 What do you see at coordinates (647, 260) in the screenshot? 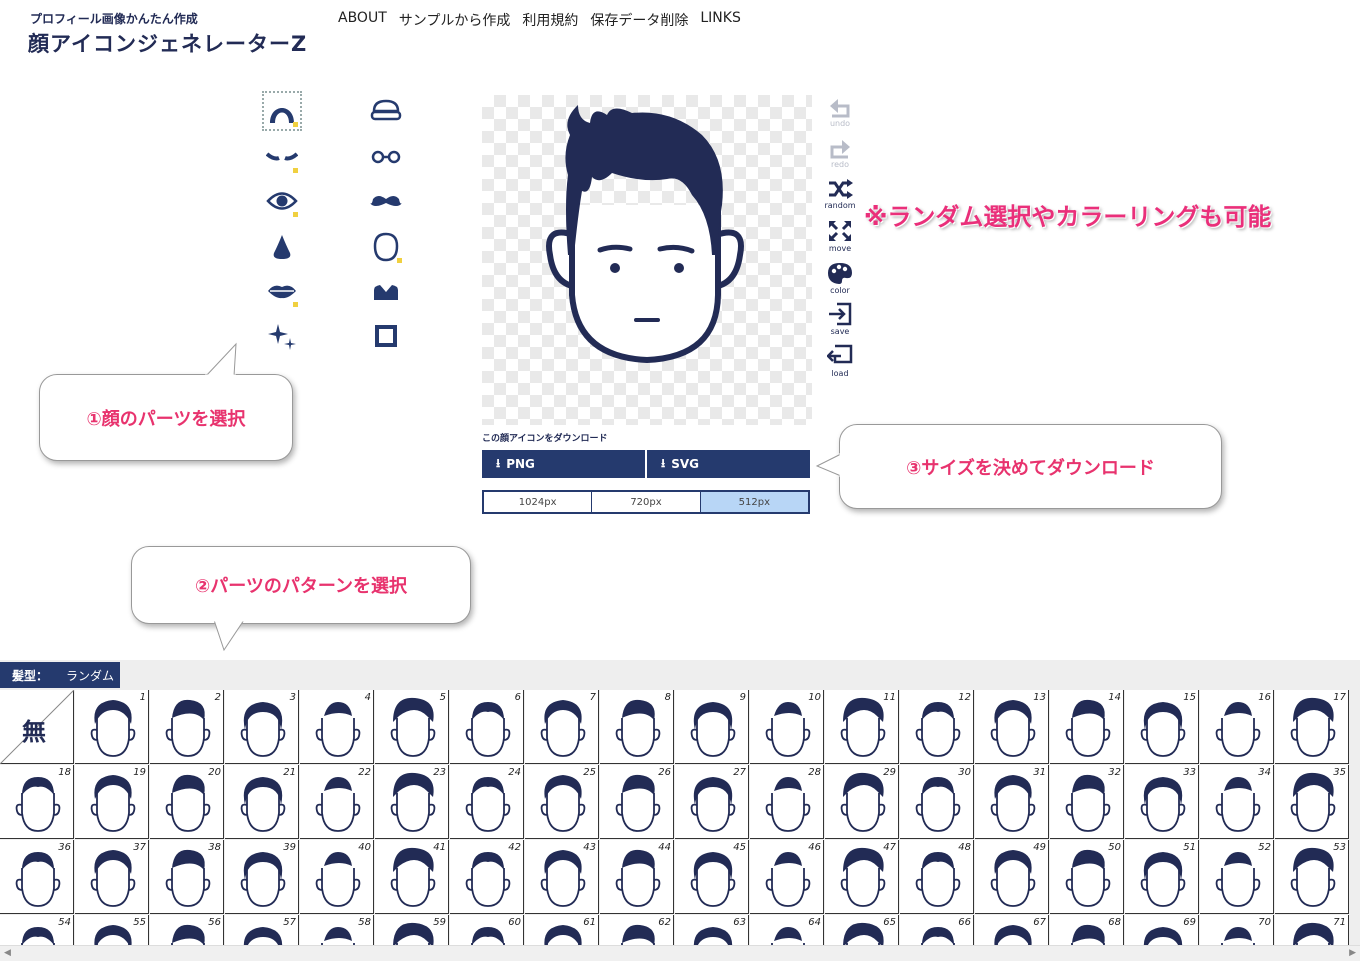
I see `face-preview-canvas` at bounding box center [647, 260].